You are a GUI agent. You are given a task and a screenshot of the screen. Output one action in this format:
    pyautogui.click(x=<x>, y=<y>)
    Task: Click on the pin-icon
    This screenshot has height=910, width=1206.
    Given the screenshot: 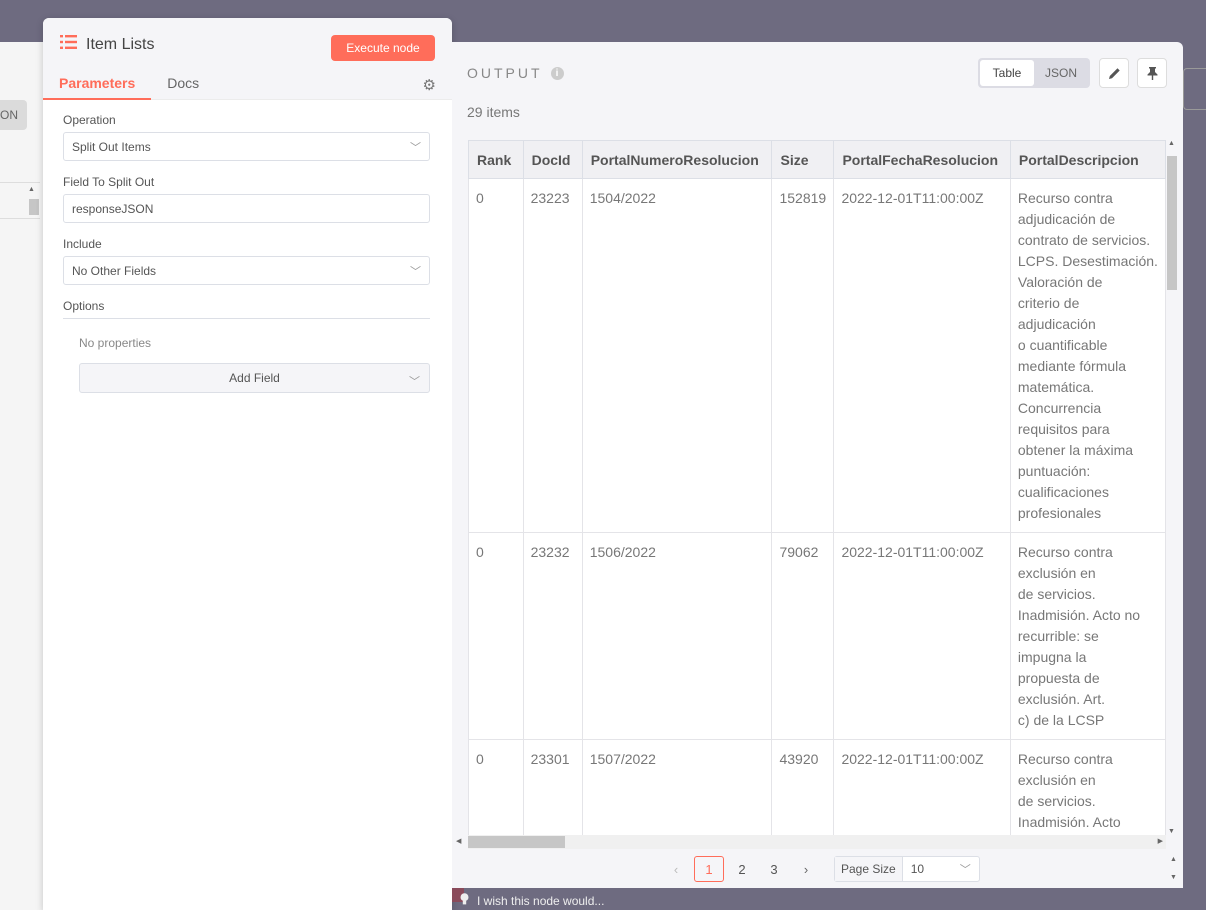 What is the action you would take?
    pyautogui.click(x=1152, y=73)
    